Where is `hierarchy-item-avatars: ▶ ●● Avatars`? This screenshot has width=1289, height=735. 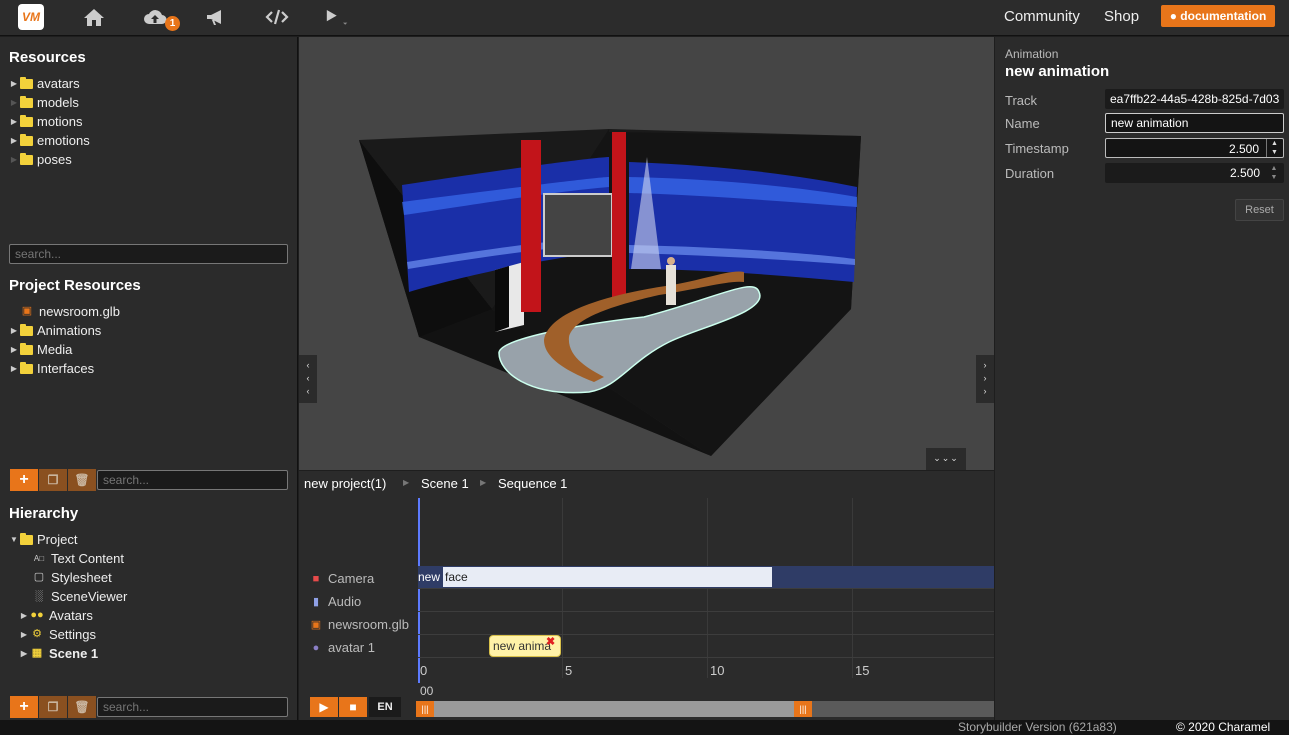 hierarchy-item-avatars: ▶ ●● Avatars is located at coordinates (55, 615).